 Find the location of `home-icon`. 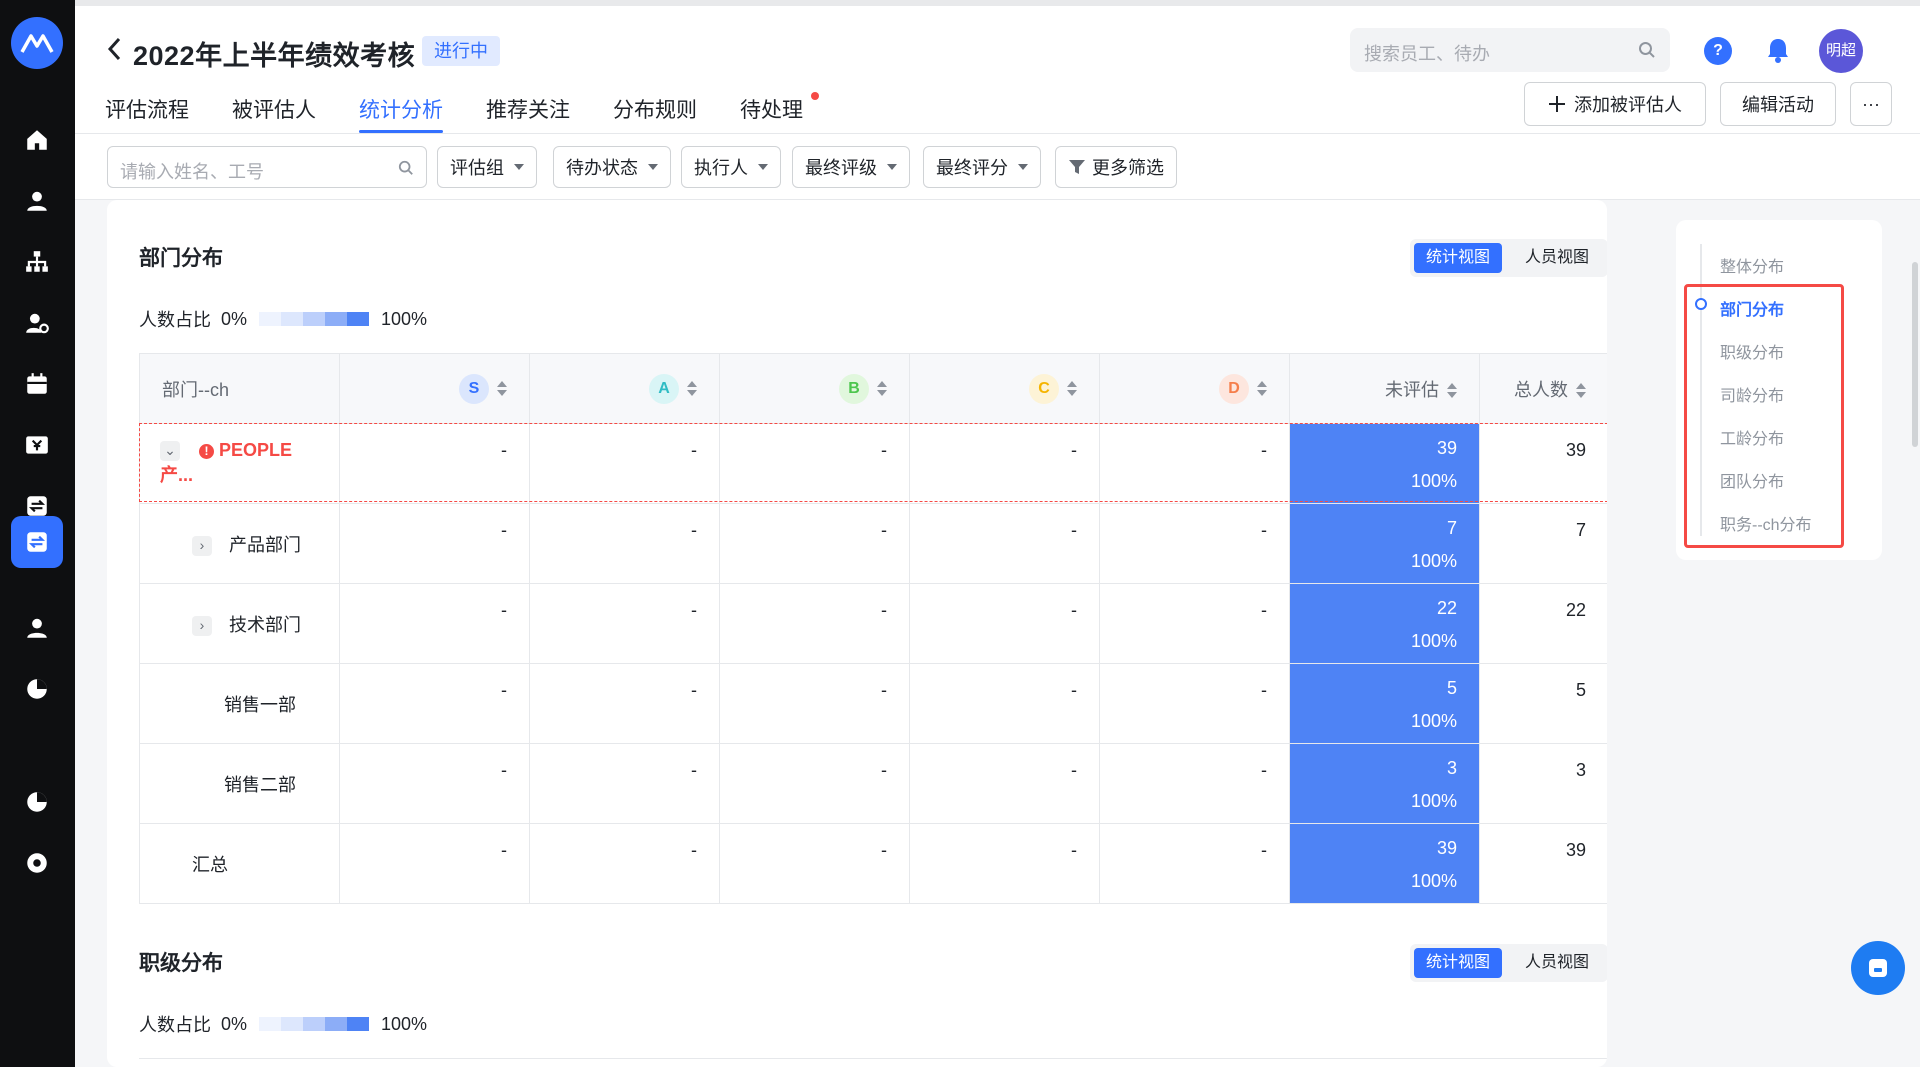

home-icon is located at coordinates (37, 140).